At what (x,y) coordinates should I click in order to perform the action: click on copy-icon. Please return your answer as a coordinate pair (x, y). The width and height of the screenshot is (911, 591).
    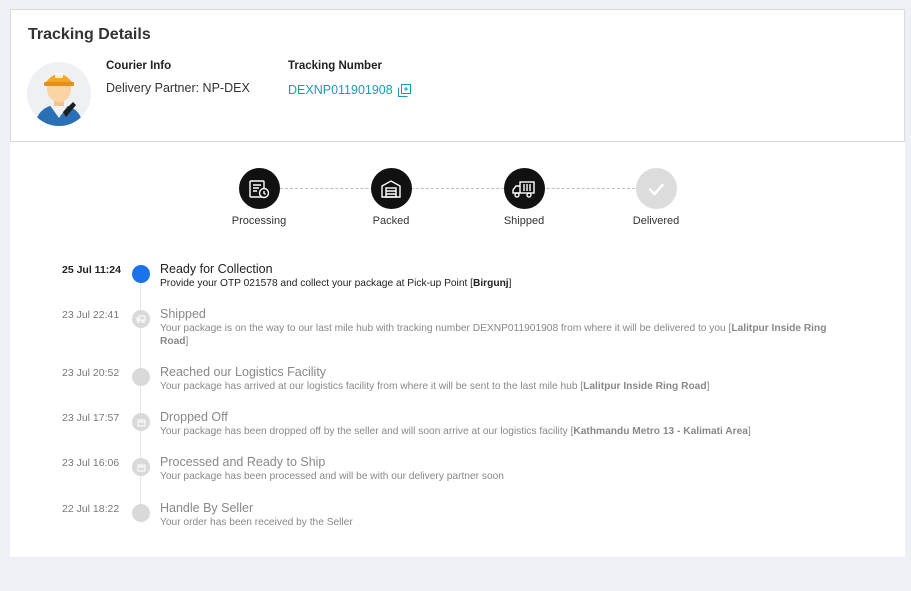
    Looking at the image, I should click on (404, 90).